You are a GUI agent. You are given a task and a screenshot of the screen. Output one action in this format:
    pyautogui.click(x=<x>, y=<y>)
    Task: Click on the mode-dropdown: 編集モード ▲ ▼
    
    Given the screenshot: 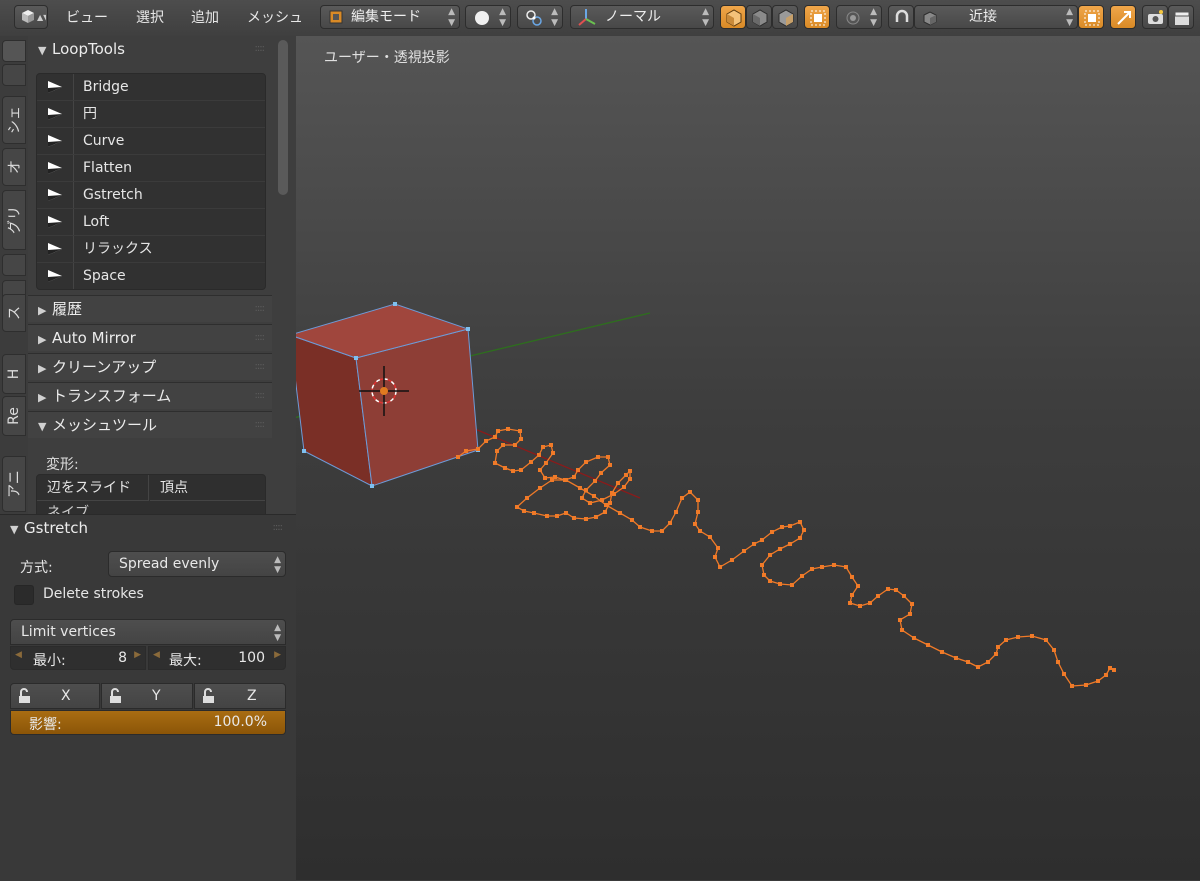 What is the action you would take?
    pyautogui.click(x=390, y=17)
    